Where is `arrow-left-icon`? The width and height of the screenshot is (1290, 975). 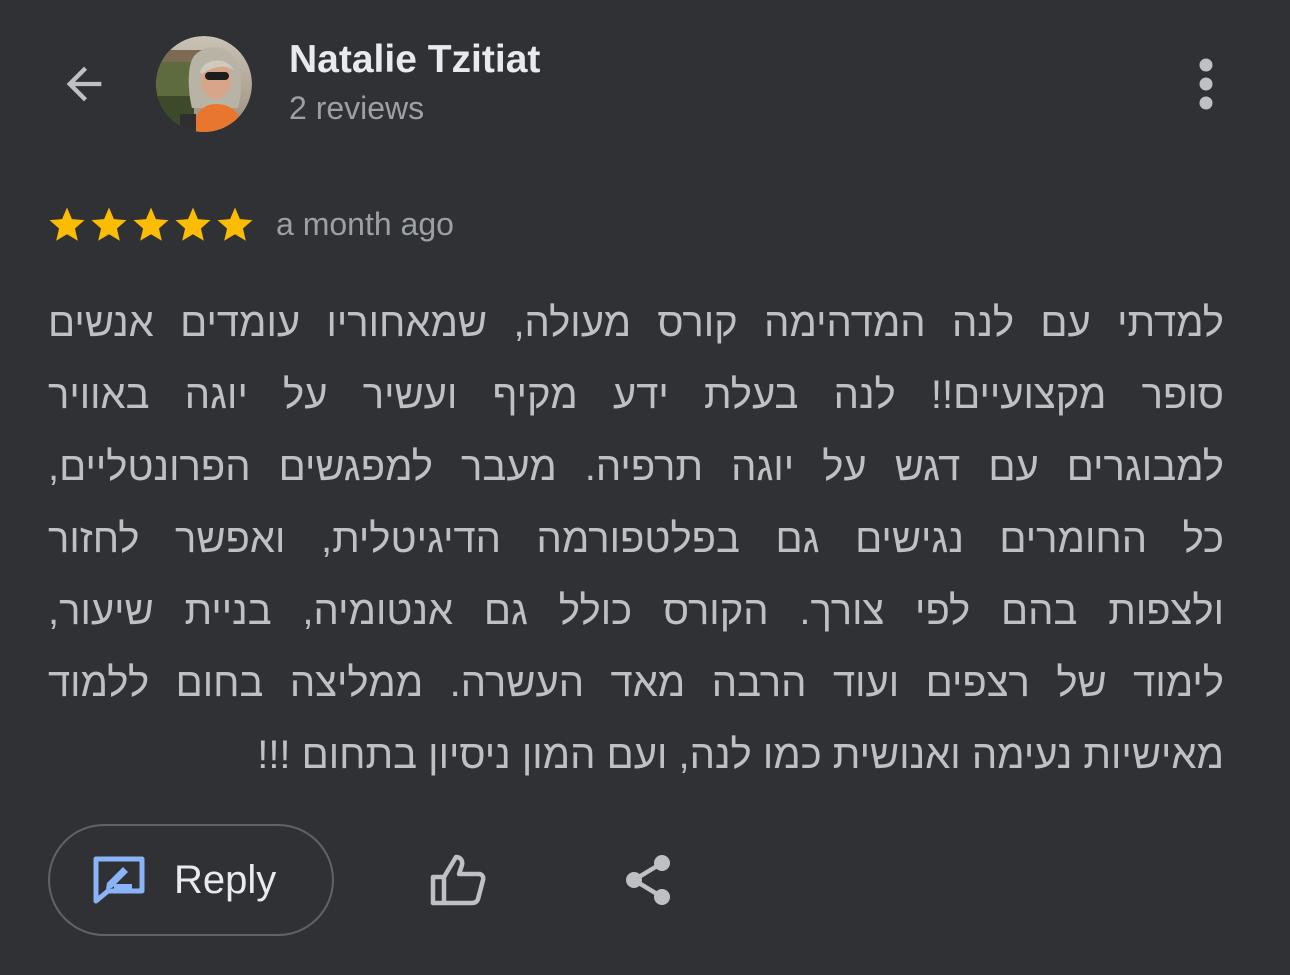 arrow-left-icon is located at coordinates (84, 84).